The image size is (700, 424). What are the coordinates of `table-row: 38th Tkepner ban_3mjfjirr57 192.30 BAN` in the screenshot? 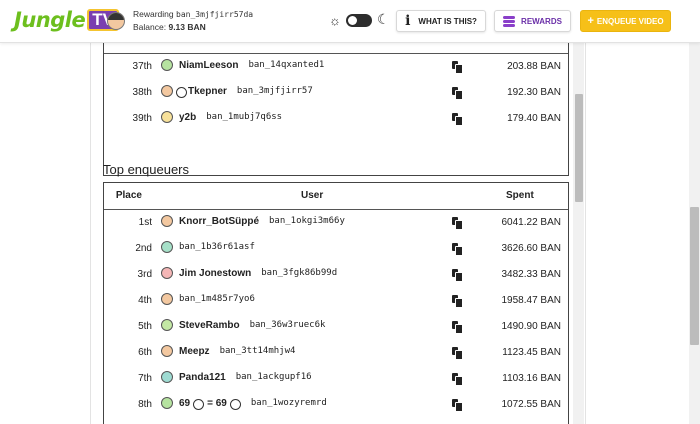 It's located at (336, 93).